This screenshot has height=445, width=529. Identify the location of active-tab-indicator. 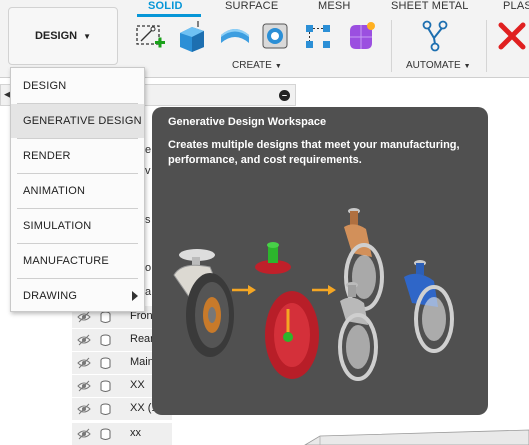
(169, 15).